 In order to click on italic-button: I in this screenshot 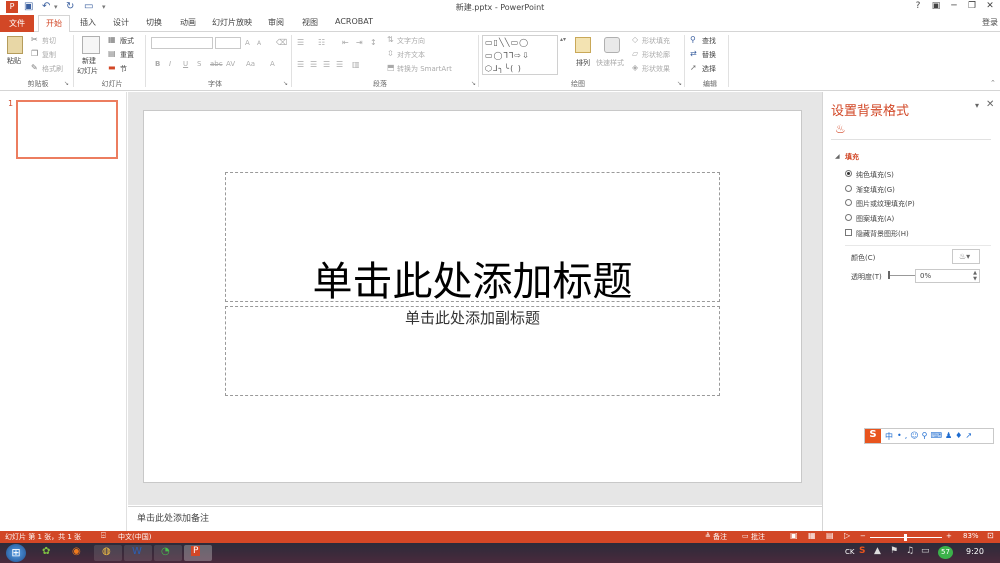, I will do `click(170, 64)`.